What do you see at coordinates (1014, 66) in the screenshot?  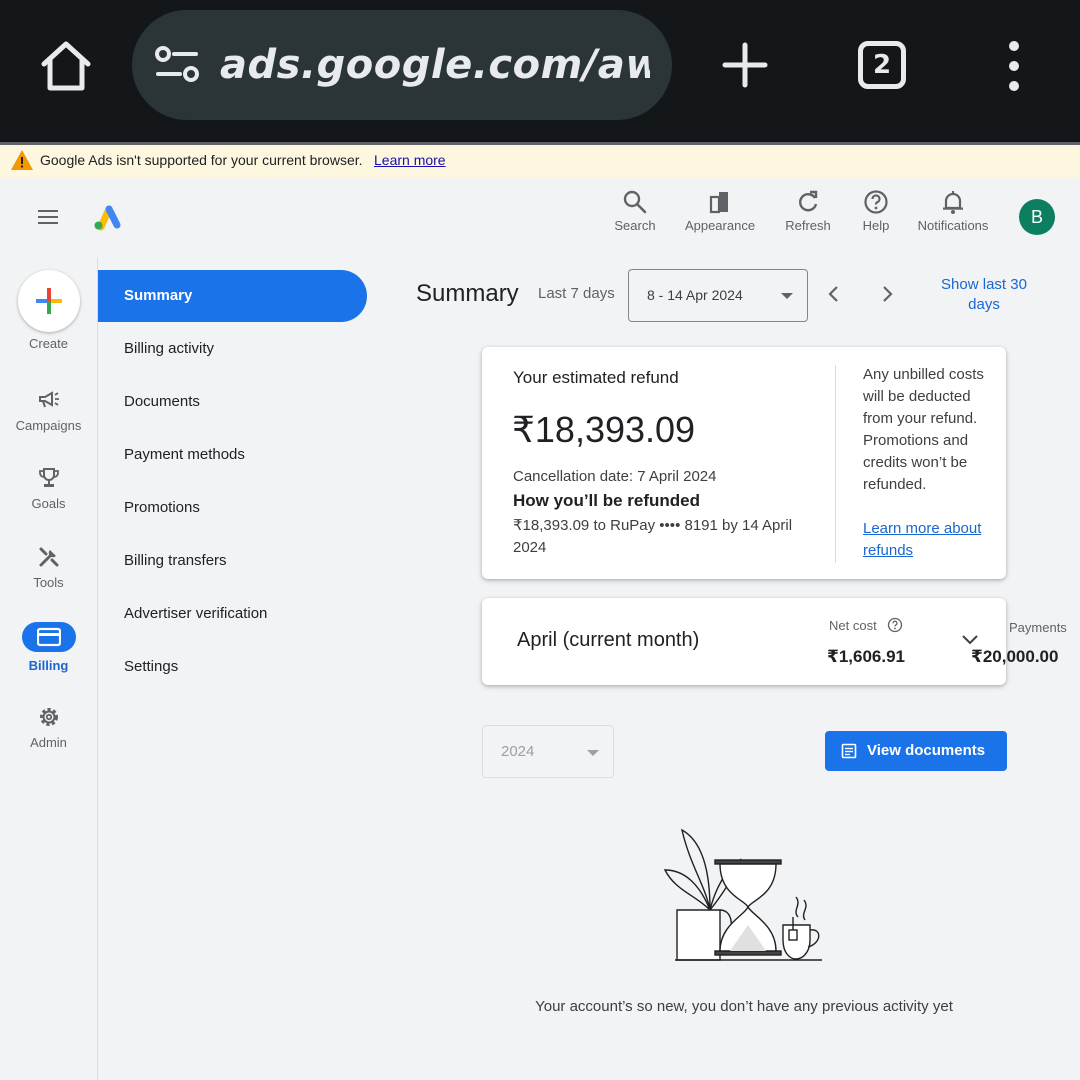 I see `more-vert-icon` at bounding box center [1014, 66].